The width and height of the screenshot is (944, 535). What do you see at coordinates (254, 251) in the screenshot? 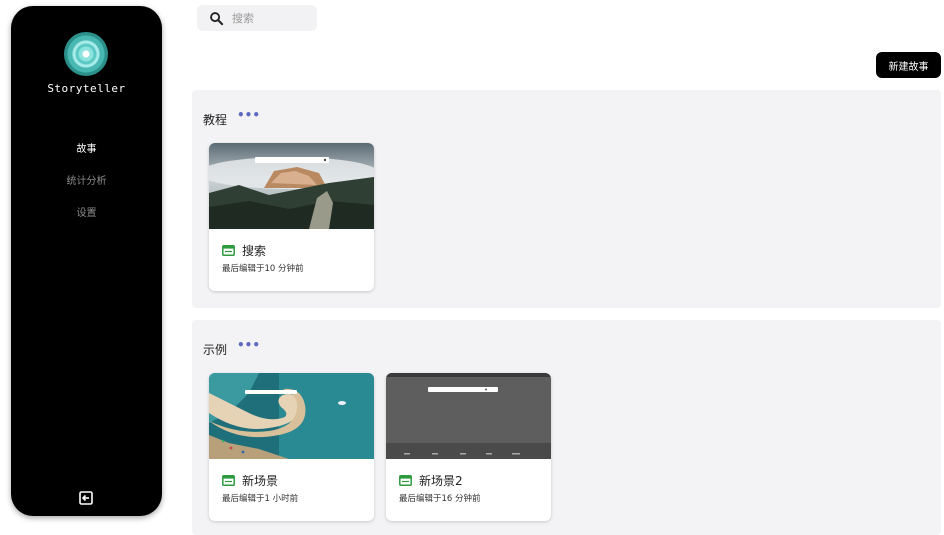
I see `story-title: 搜索` at bounding box center [254, 251].